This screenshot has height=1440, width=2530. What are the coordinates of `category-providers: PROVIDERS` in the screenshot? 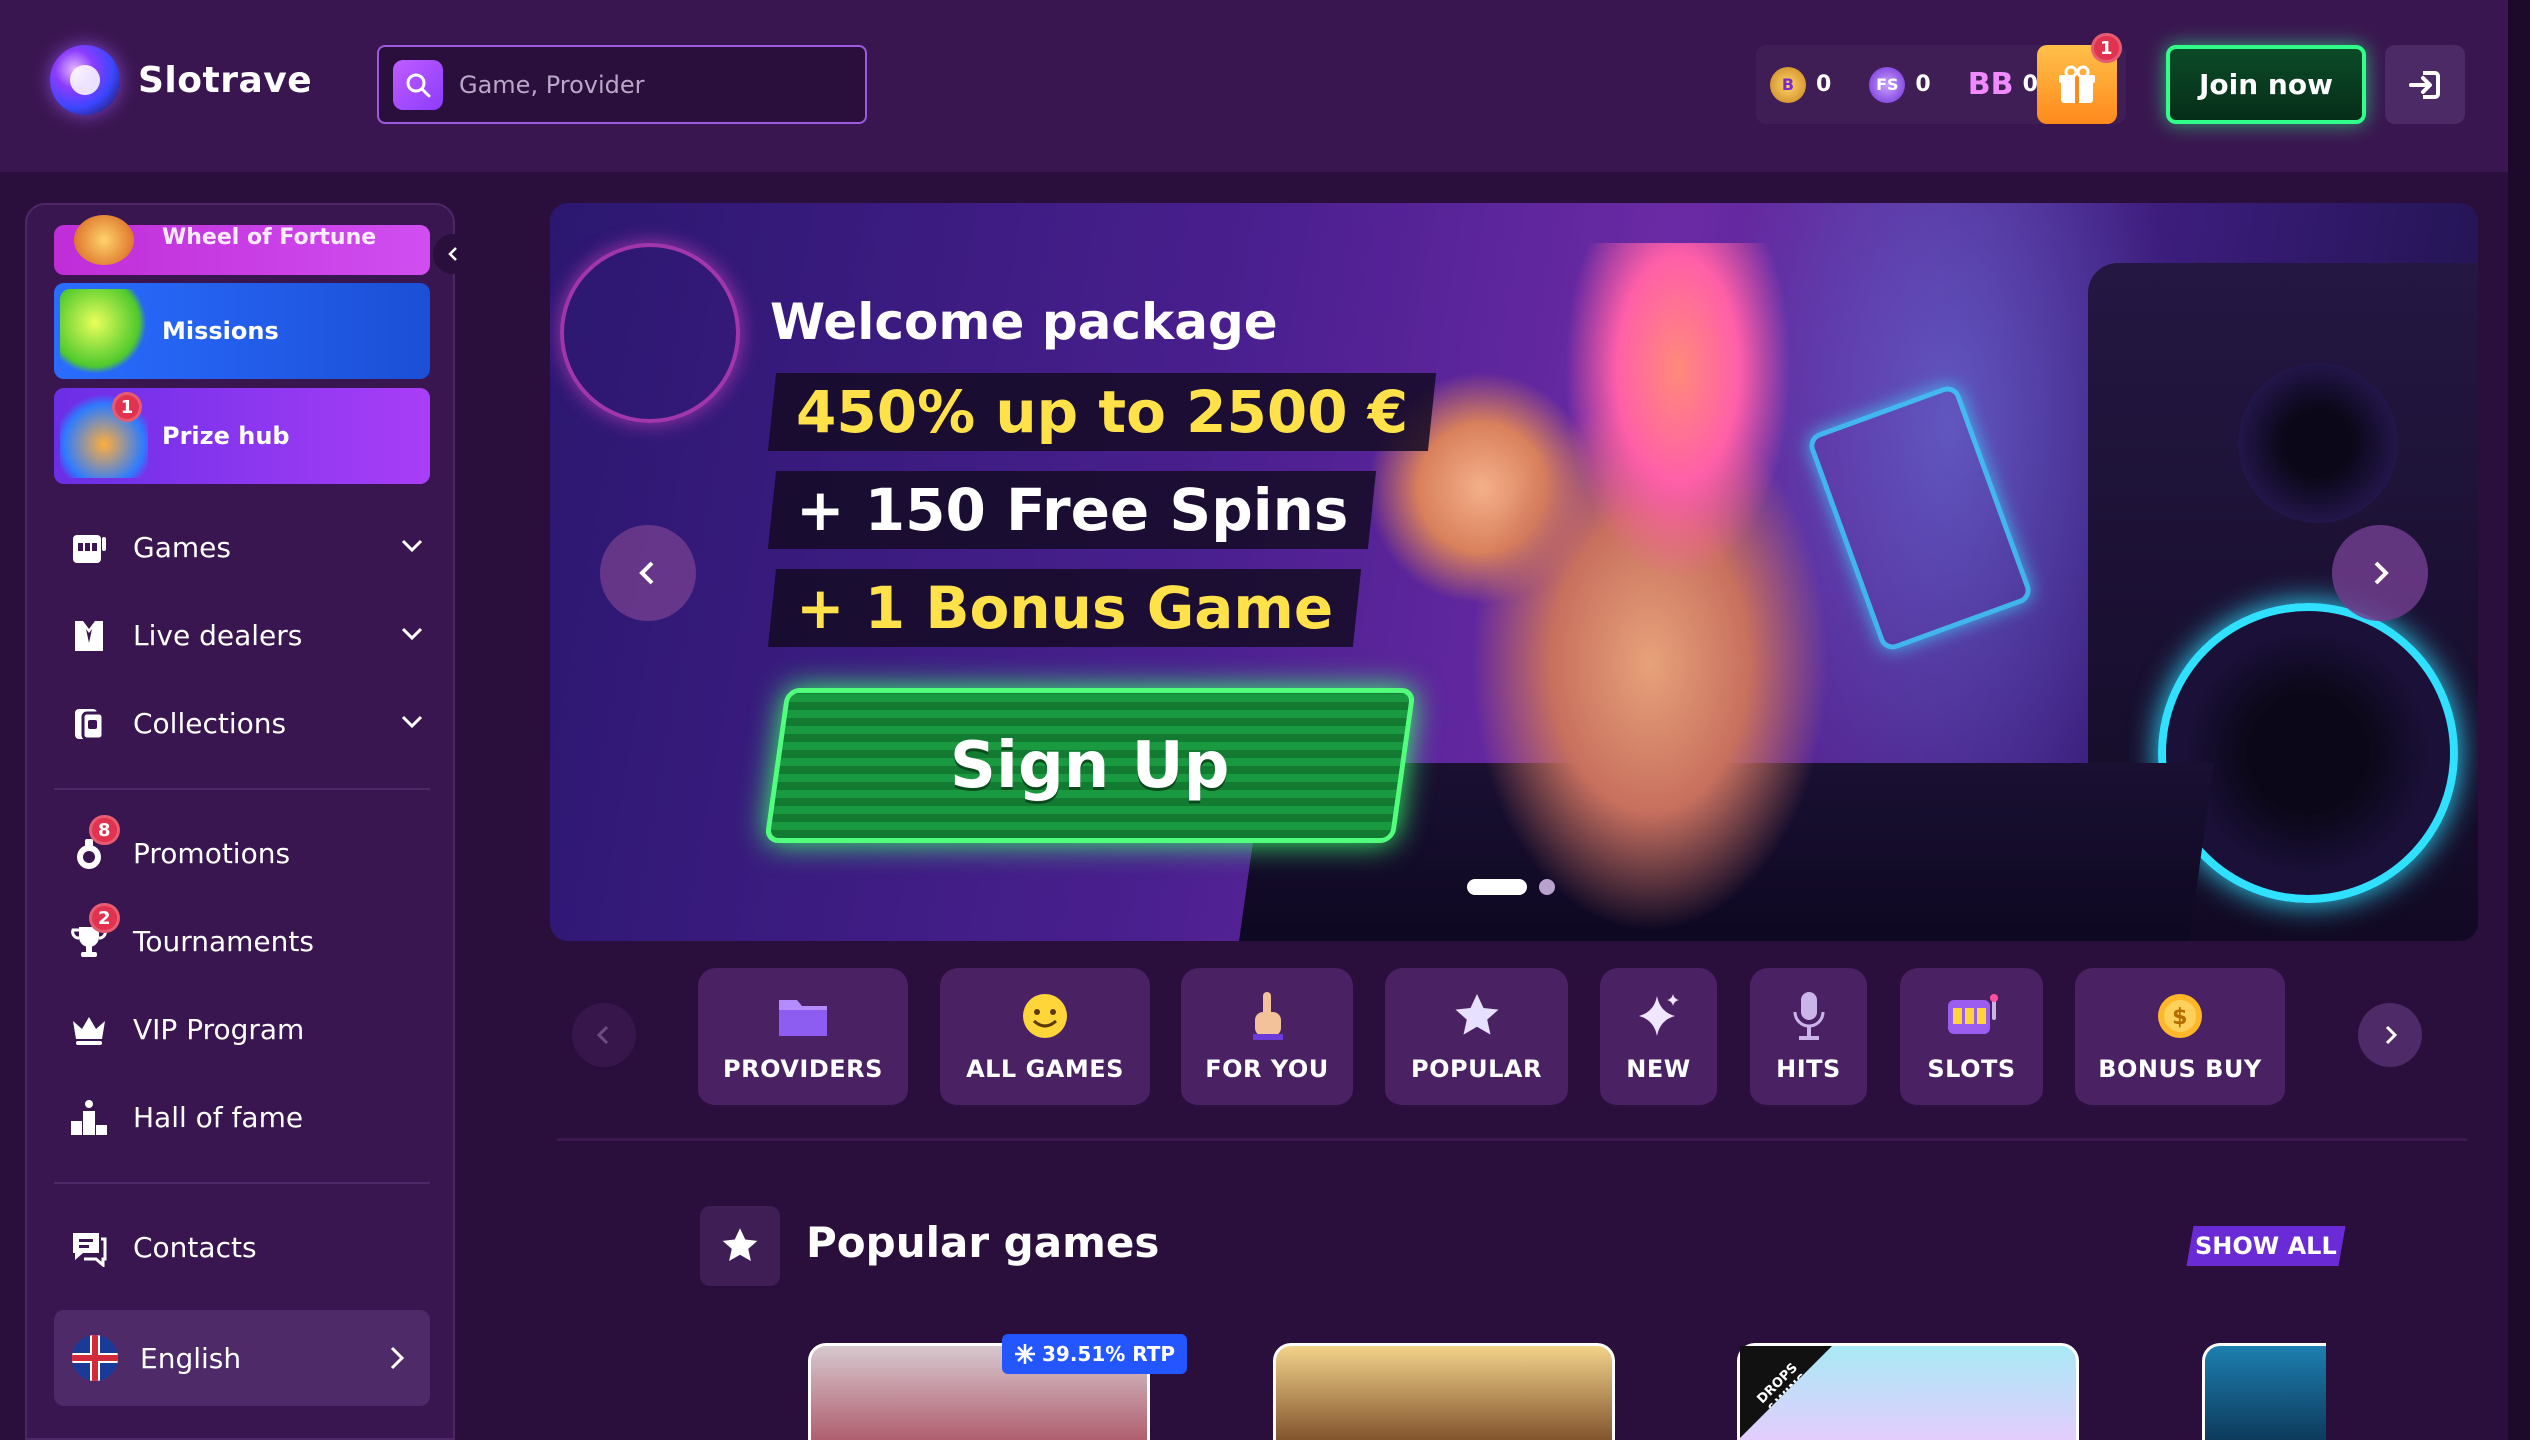 It's located at (803, 1038).